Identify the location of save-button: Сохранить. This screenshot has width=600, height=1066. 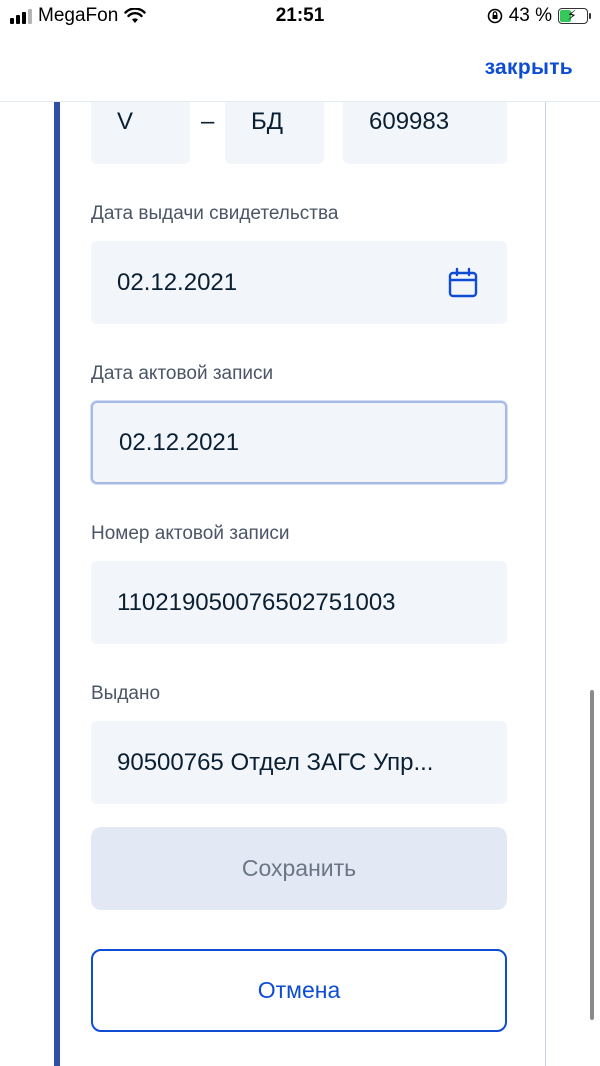
(299, 868).